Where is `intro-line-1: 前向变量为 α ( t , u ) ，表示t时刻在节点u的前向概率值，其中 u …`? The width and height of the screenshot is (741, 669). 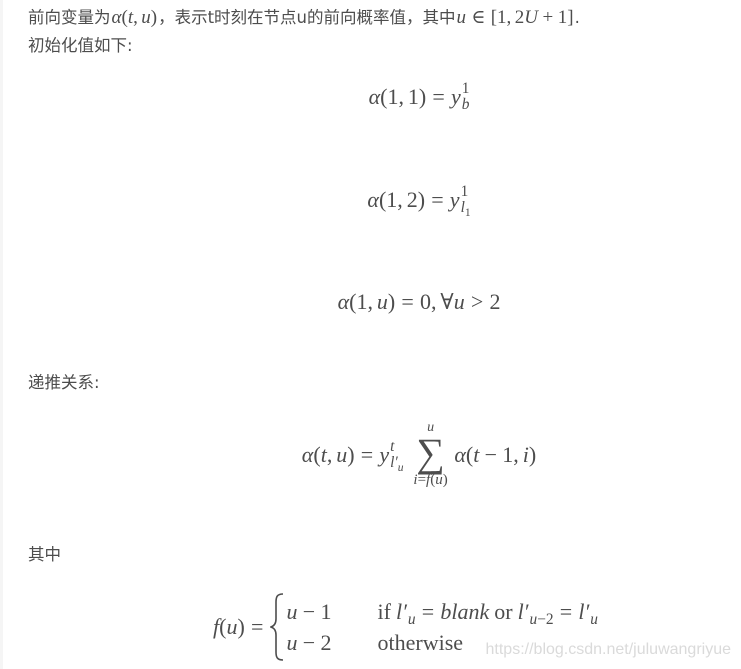
intro-line-1: 前向变量为 α ( t , u ) ，表示t时刻在节点u的前向概率值，其中 u … is located at coordinates (304, 18).